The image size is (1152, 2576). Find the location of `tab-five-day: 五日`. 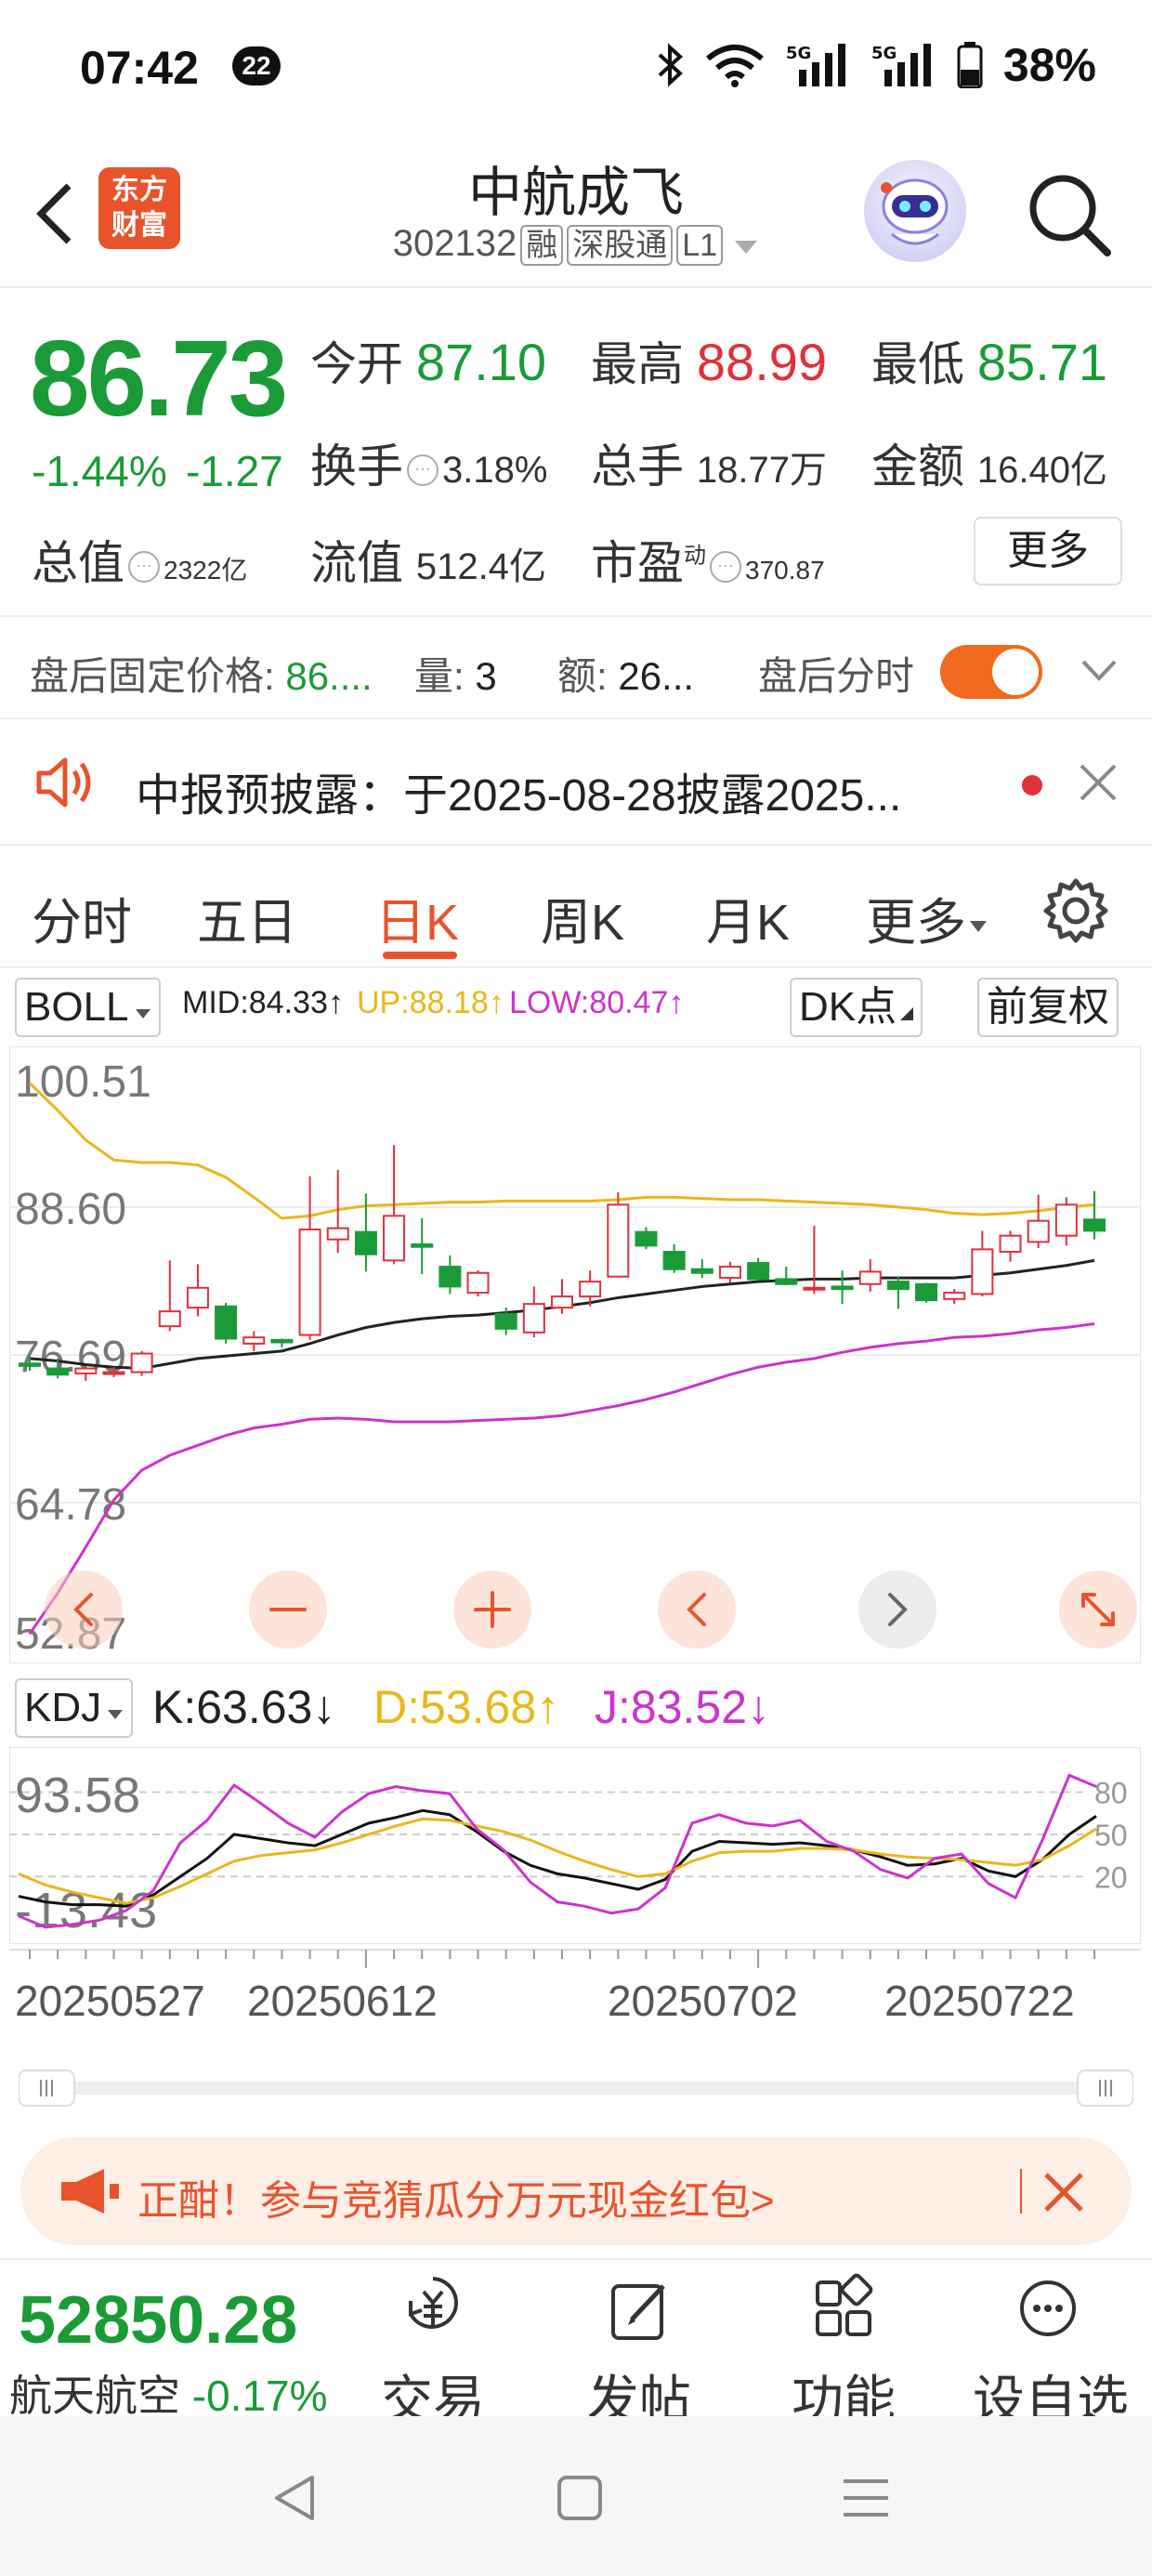

tab-five-day: 五日 is located at coordinates (247, 917).